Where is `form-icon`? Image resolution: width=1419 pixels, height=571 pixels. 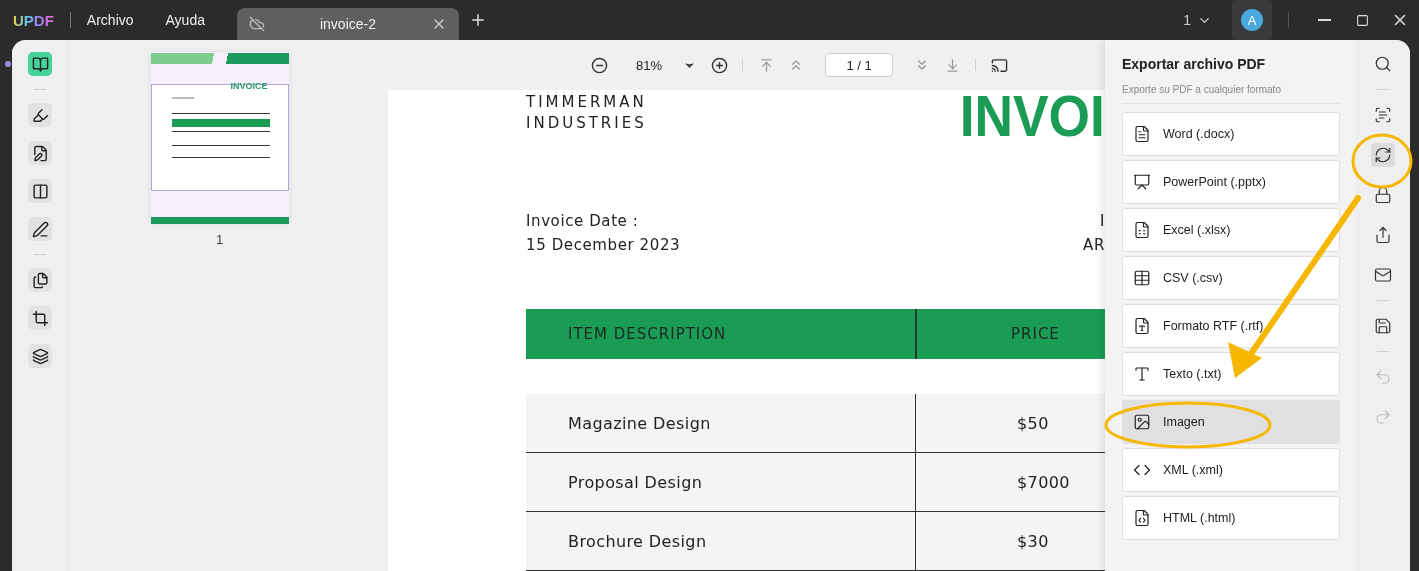 form-icon is located at coordinates (40, 191).